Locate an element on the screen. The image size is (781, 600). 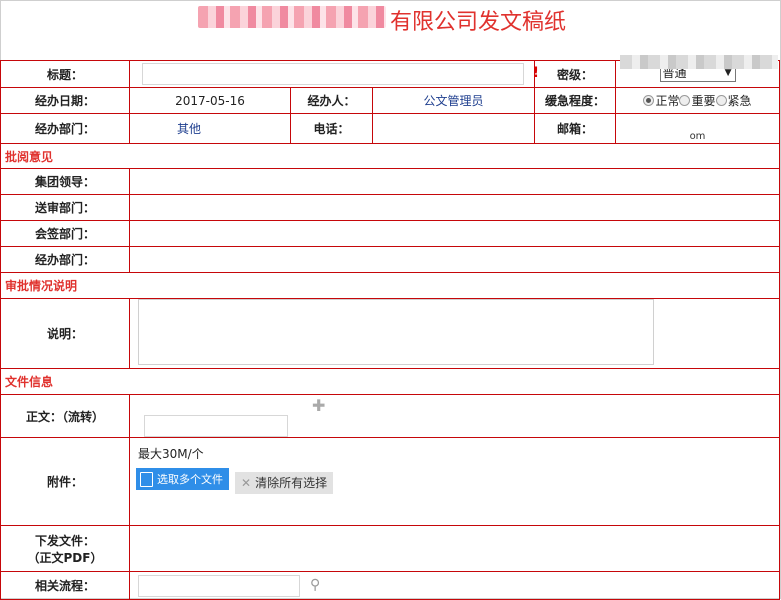
urgency-cell: 正常 重要 紧急 is located at coordinates (697, 100).